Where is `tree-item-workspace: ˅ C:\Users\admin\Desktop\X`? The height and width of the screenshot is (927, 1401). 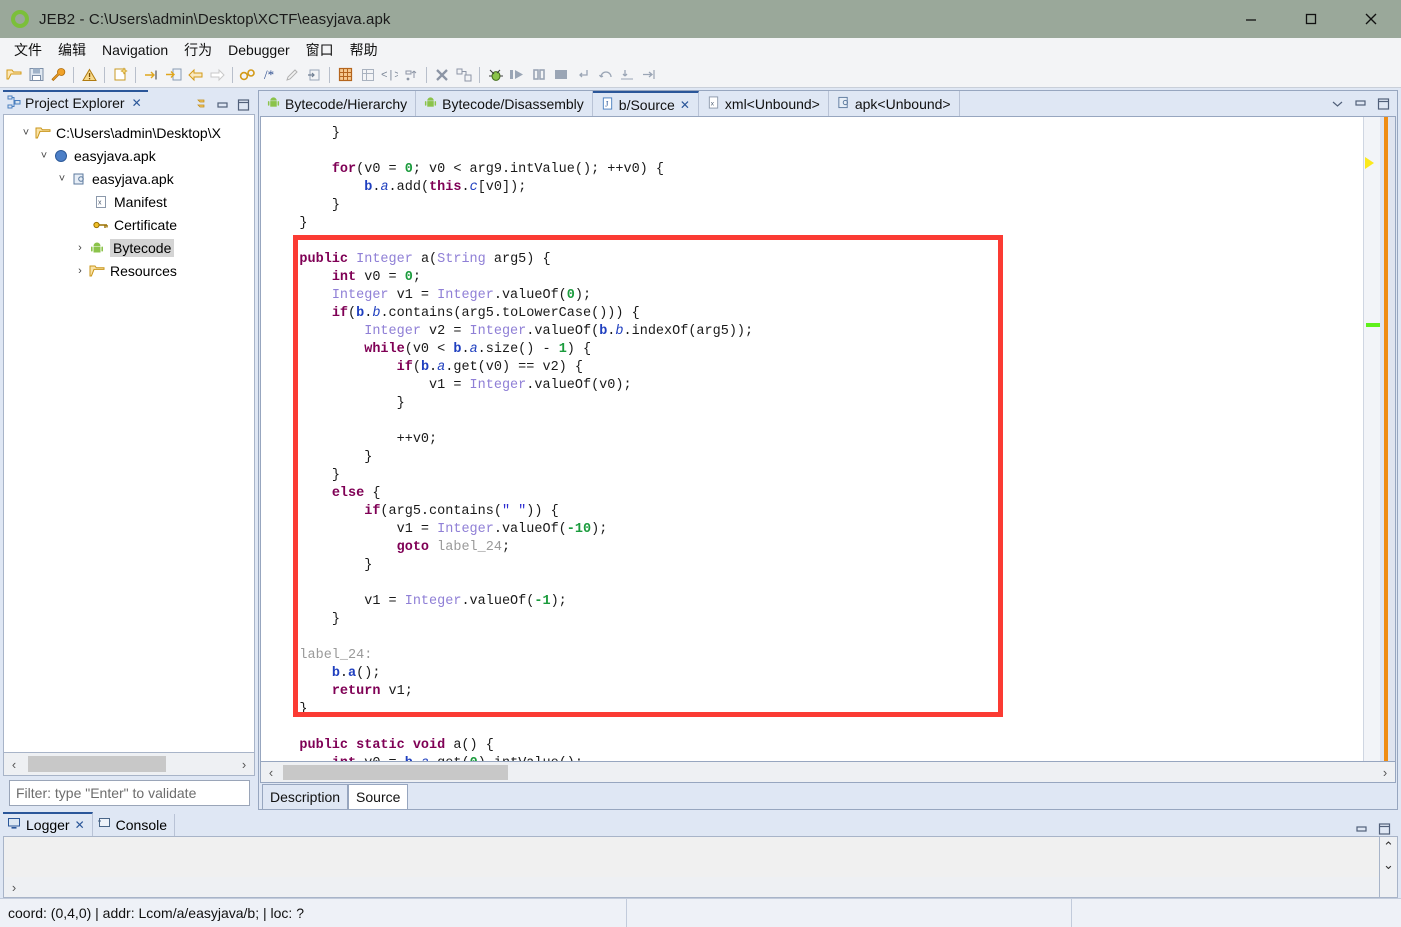
tree-item-workspace: ˅ C:\Users\admin\Desktop\X is located at coordinates (129, 132).